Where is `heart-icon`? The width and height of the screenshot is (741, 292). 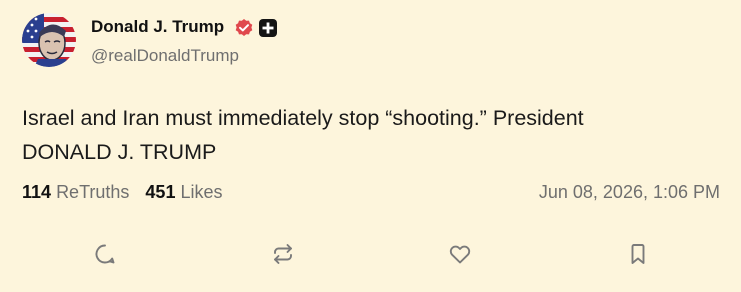 heart-icon is located at coordinates (460, 254).